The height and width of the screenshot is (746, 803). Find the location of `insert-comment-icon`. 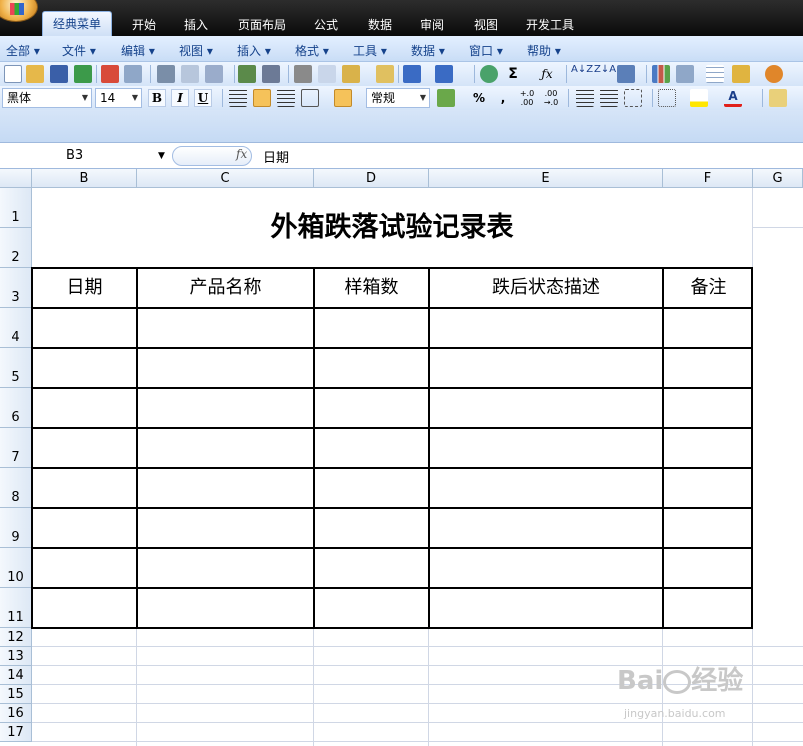

insert-comment-icon is located at coordinates (778, 98).